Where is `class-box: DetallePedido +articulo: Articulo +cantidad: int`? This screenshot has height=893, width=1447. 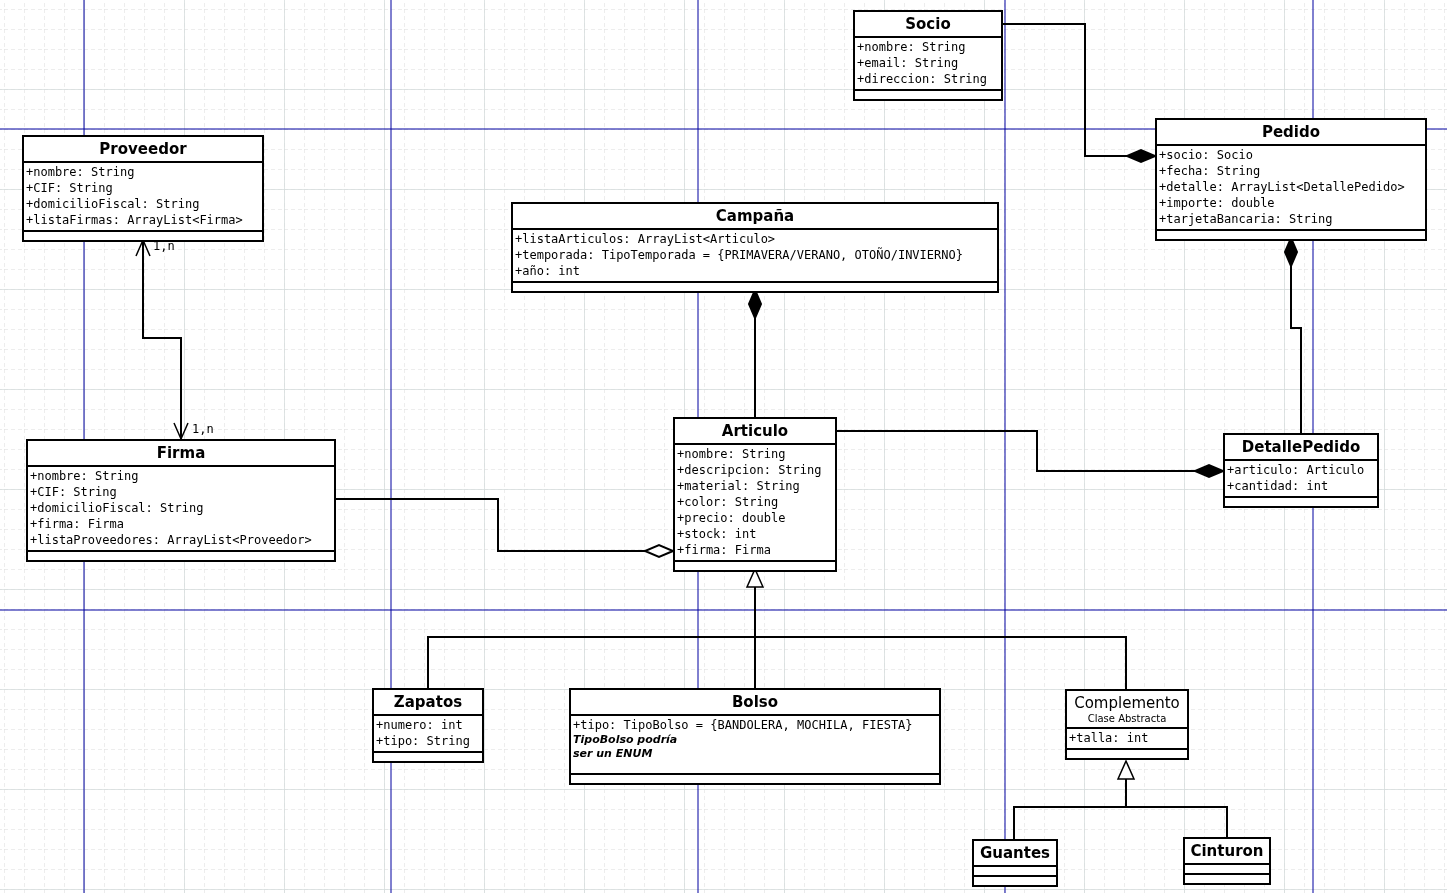 class-box: DetallePedido +articulo: Articulo +cantidad: int is located at coordinates (1301, 470).